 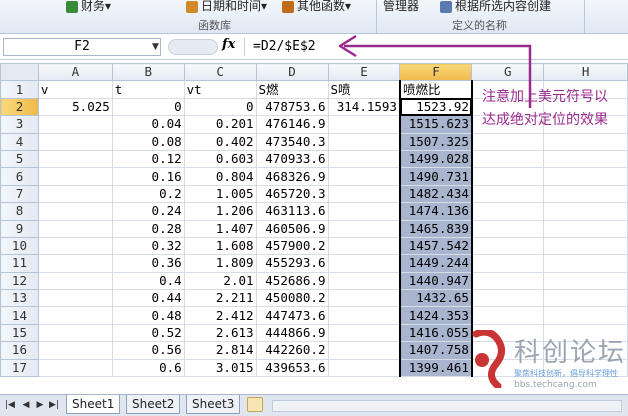 I want to click on cell-a14, so click(x=75, y=315).